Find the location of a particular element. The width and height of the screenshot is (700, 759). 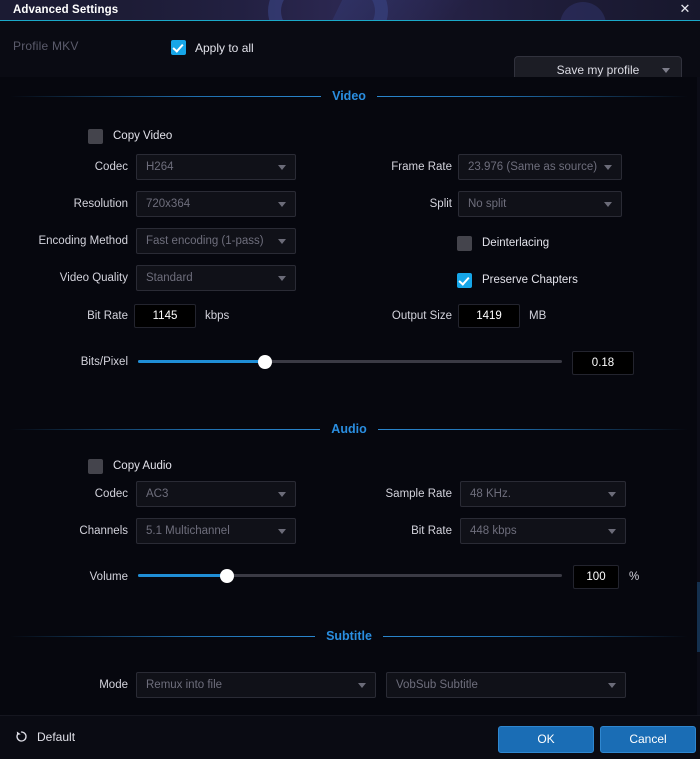

encoding-method-label: Encoding Method is located at coordinates (83, 241).